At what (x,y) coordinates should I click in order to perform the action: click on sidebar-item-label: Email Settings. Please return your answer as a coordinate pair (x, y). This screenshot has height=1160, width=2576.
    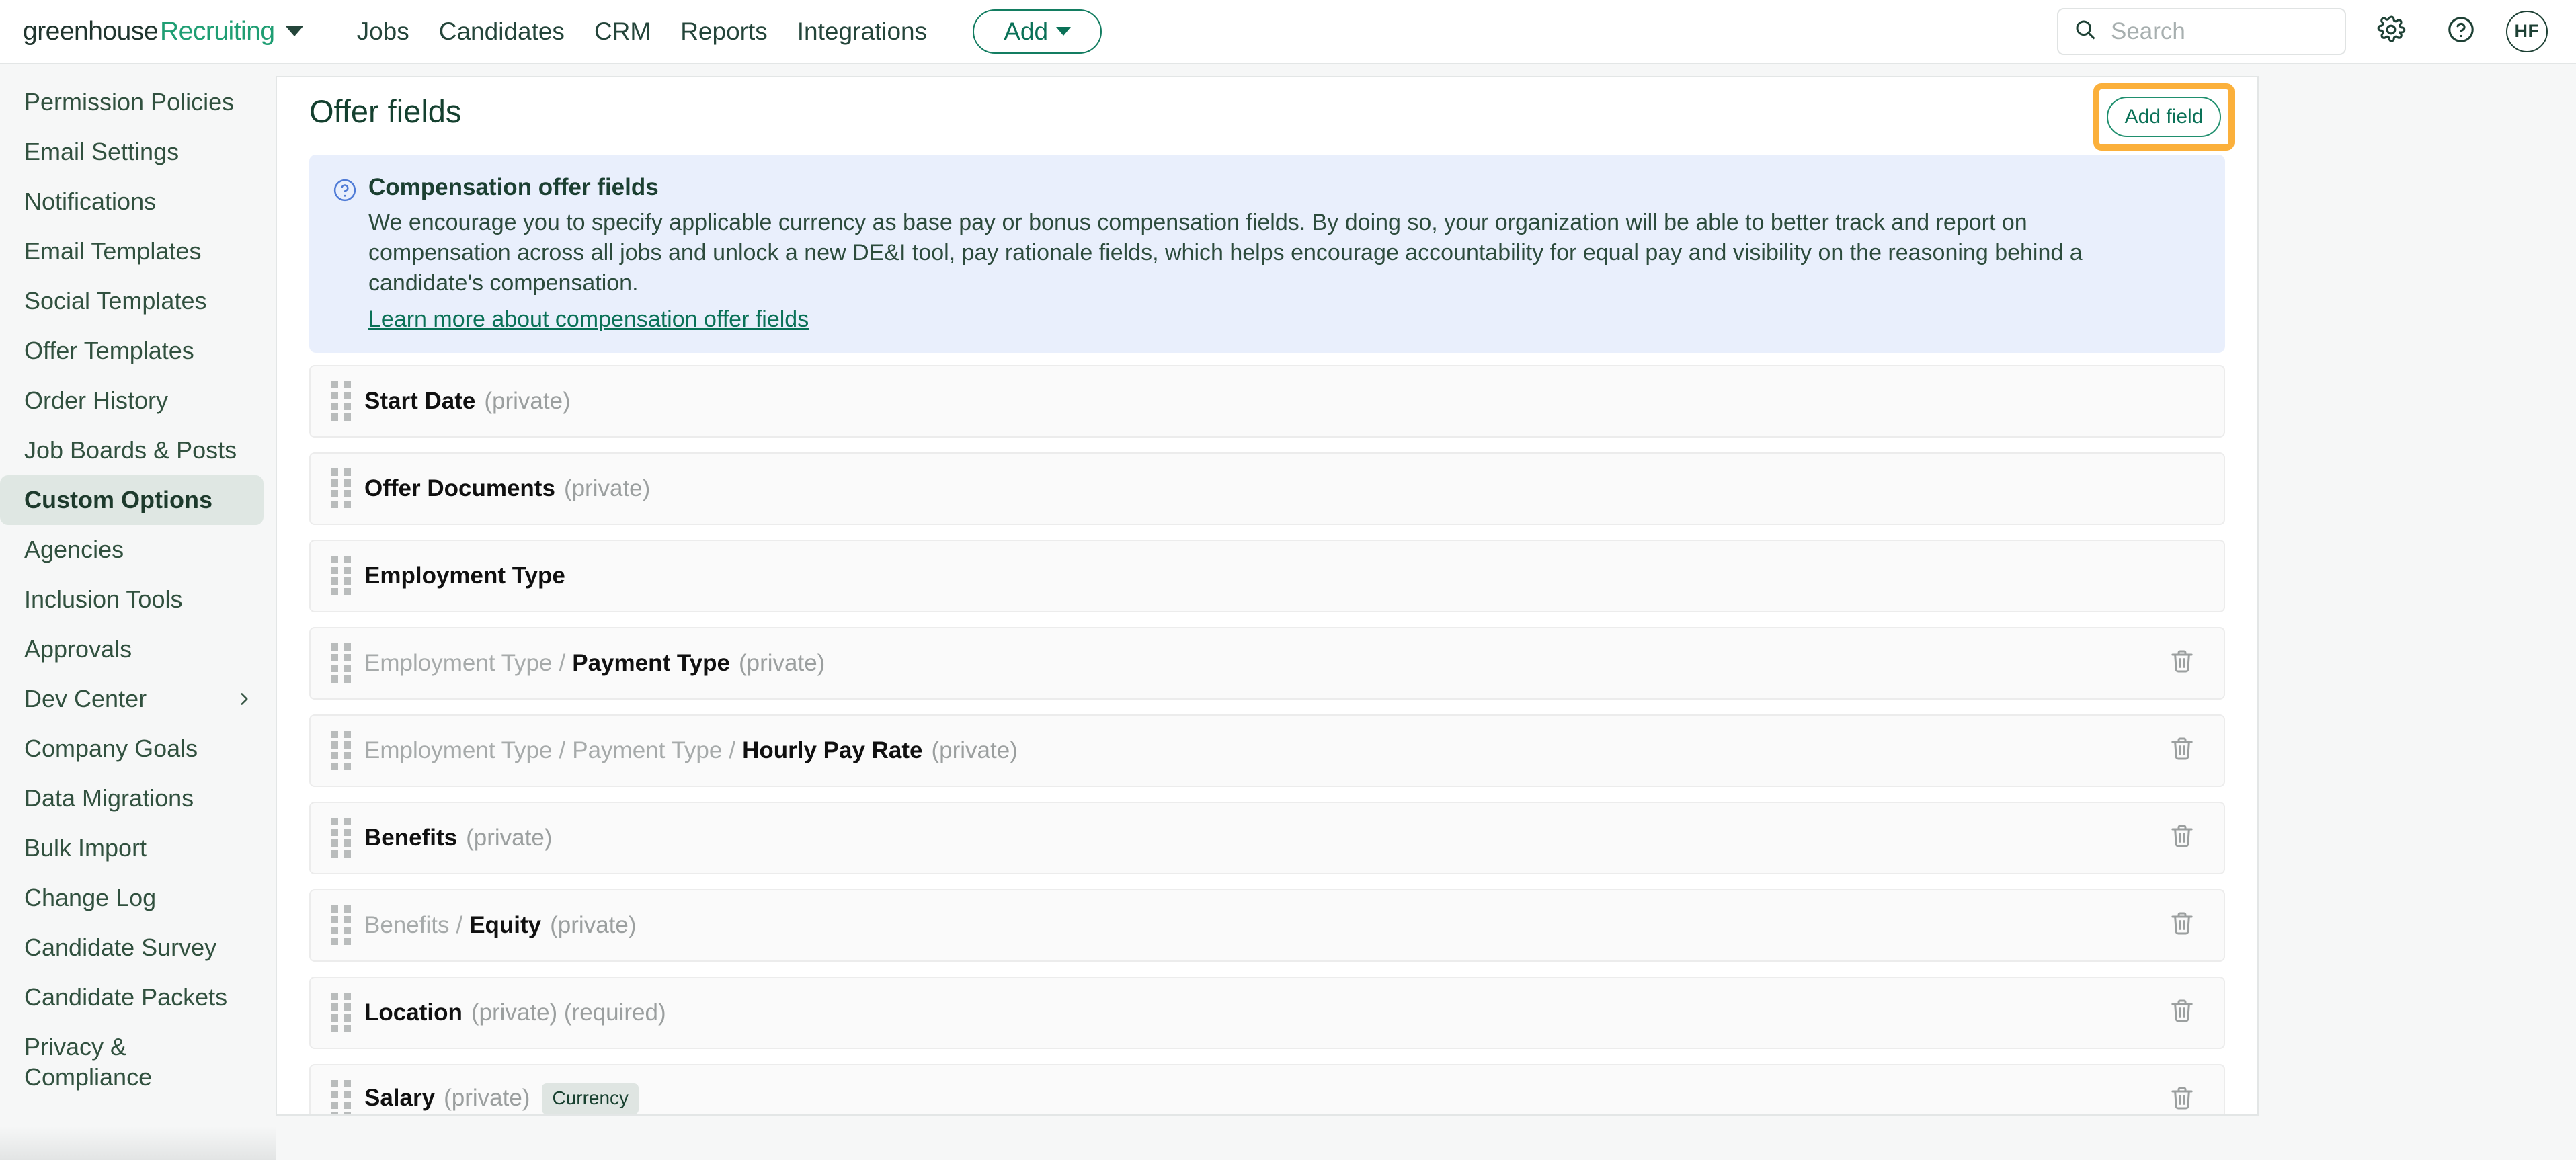
    Looking at the image, I should click on (101, 151).